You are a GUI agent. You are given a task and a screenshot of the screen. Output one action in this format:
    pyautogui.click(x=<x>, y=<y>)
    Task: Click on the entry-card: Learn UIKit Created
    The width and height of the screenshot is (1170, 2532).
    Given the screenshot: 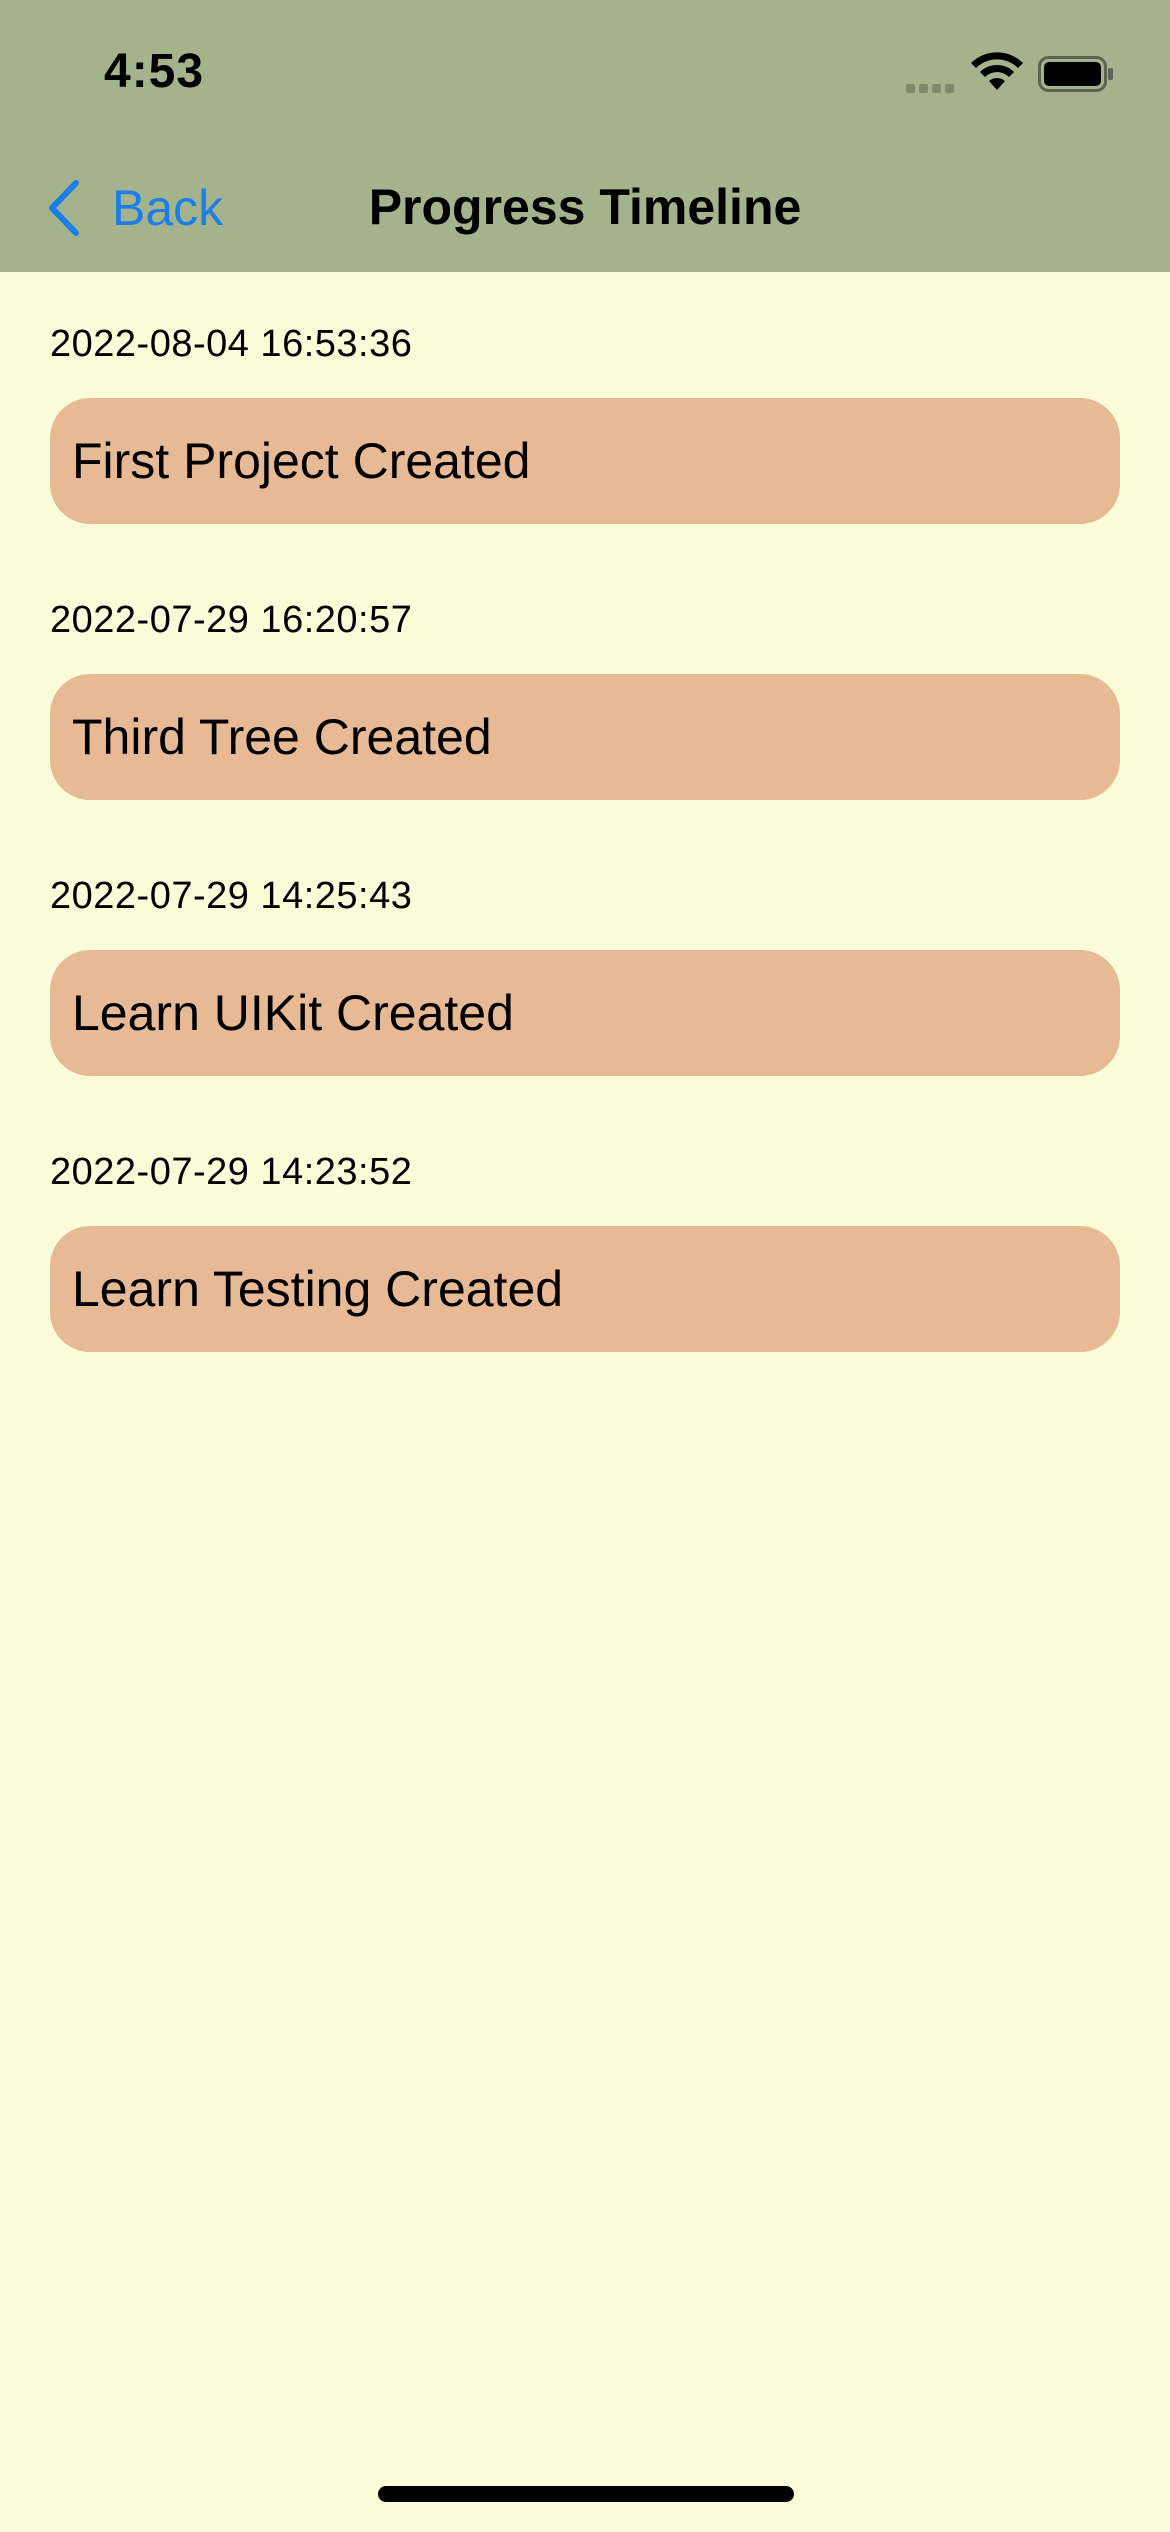 What is the action you would take?
    pyautogui.click(x=585, y=1013)
    